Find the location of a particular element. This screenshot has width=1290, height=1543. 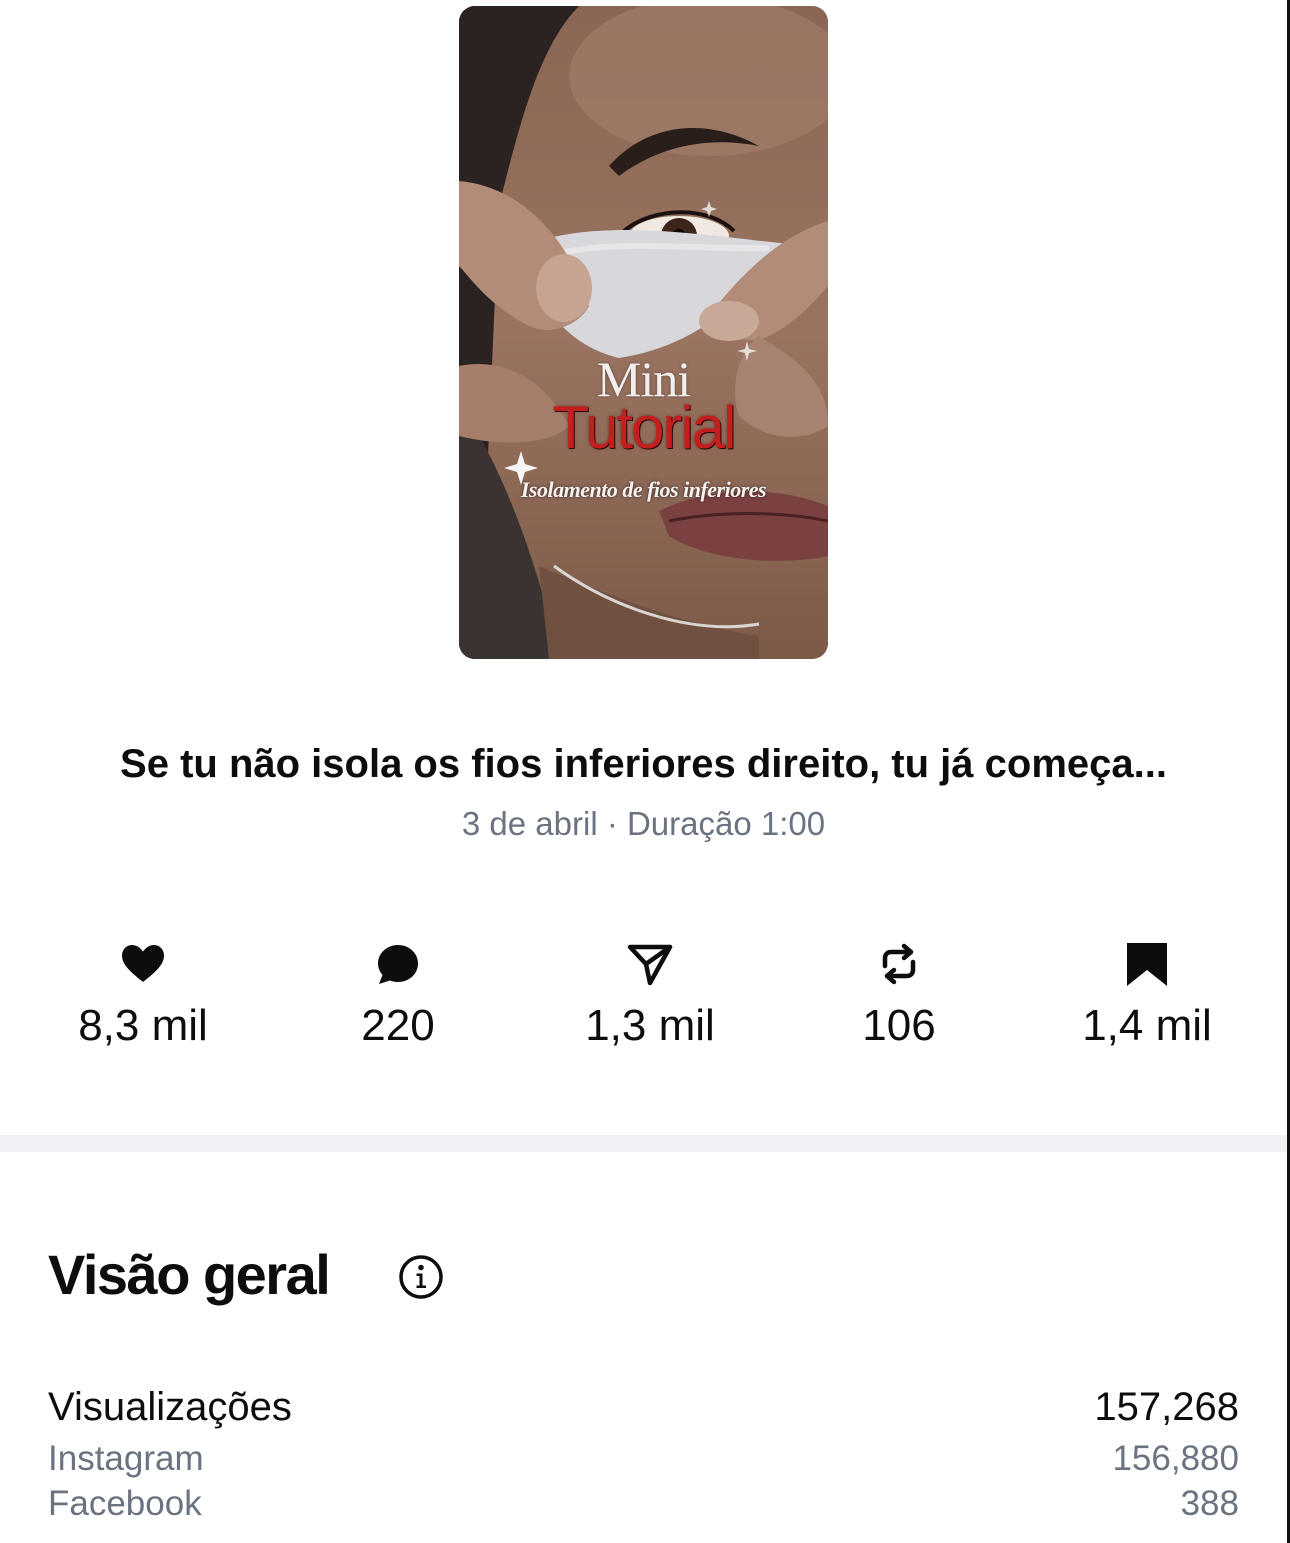

instagram-row: Instagram 156,880 is located at coordinates (643, 1459).